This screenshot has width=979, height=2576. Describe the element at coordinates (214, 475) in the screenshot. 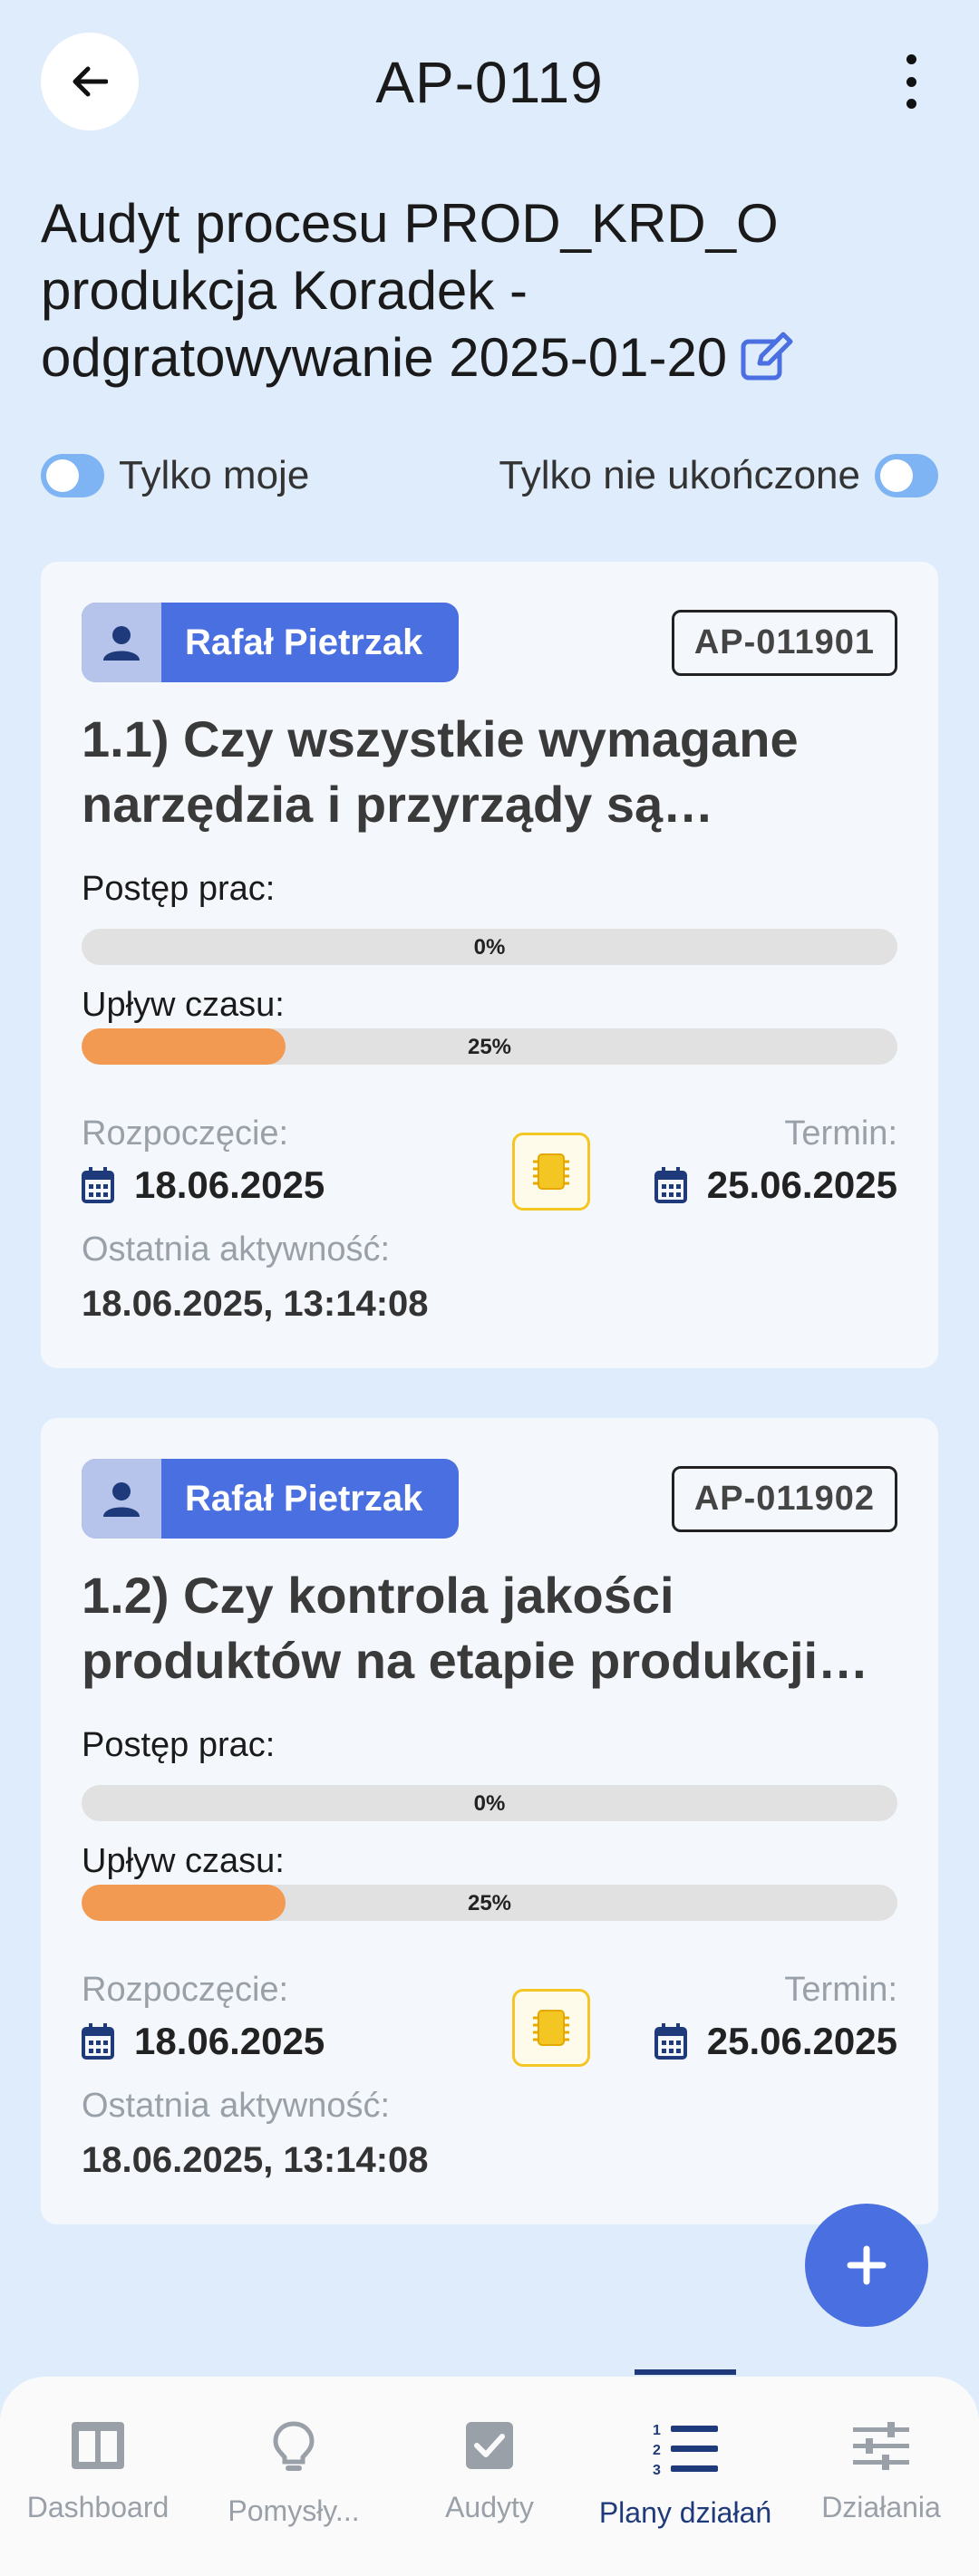

I see `only-mine-label: Tylko moje` at that location.